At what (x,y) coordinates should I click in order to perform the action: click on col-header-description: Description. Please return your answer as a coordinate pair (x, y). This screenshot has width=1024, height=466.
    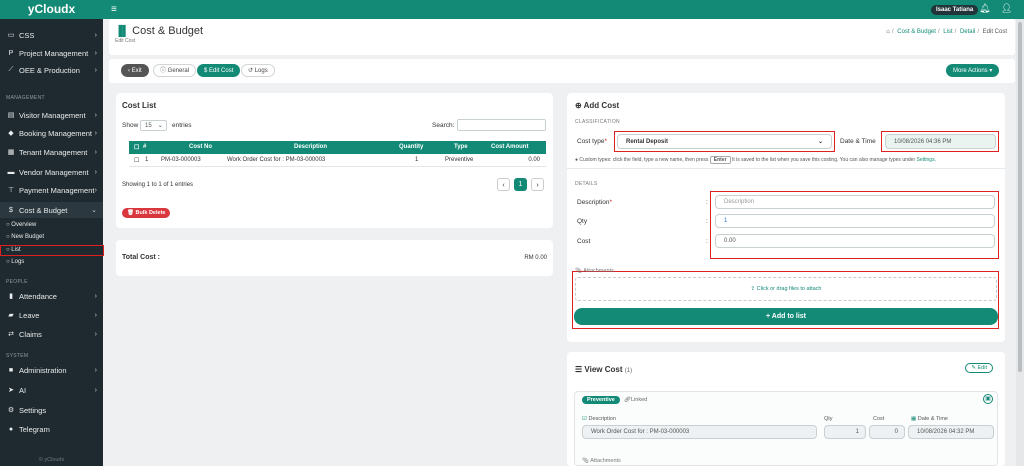
    Looking at the image, I should click on (310, 147).